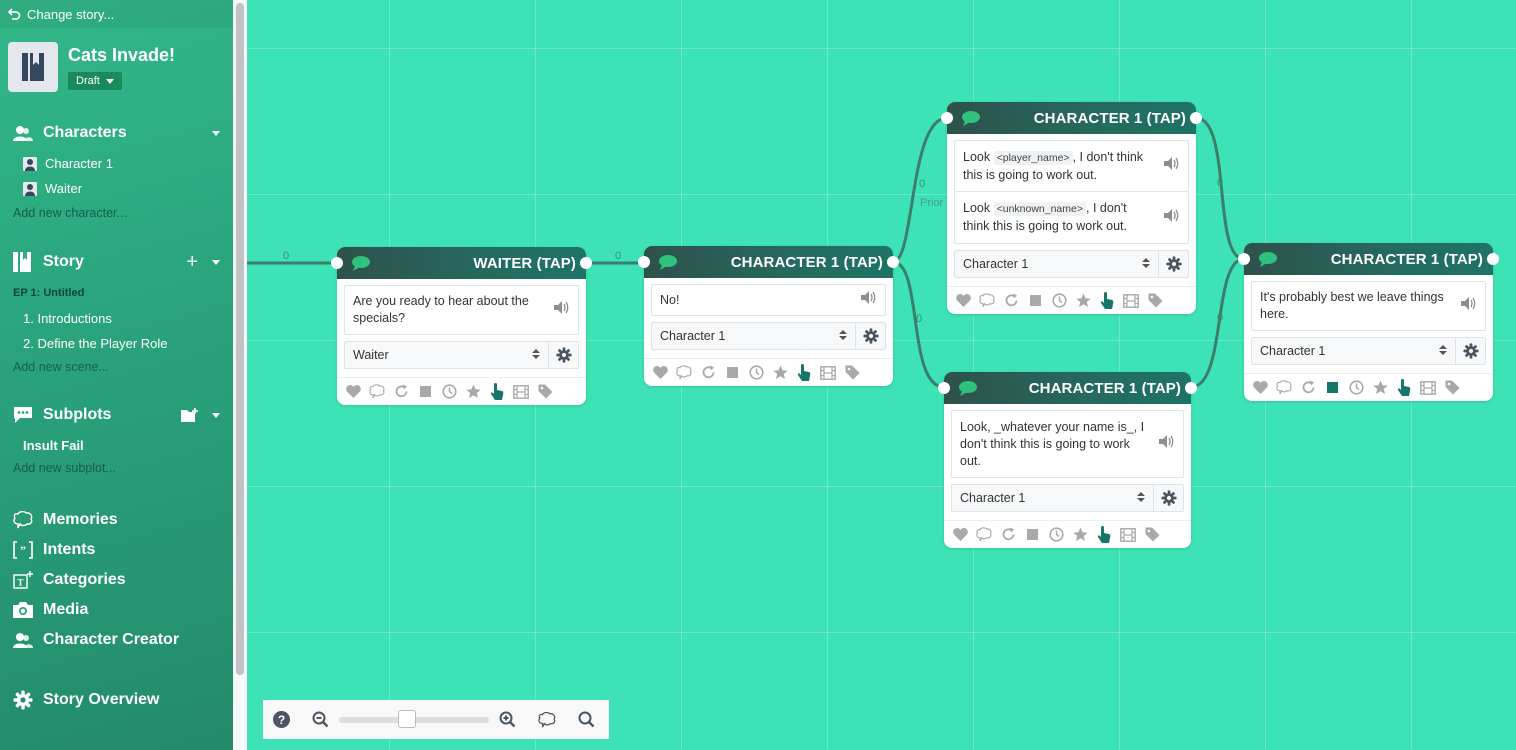 The width and height of the screenshot is (1516, 750). What do you see at coordinates (33, 67) in the screenshot?
I see `story-cover` at bounding box center [33, 67].